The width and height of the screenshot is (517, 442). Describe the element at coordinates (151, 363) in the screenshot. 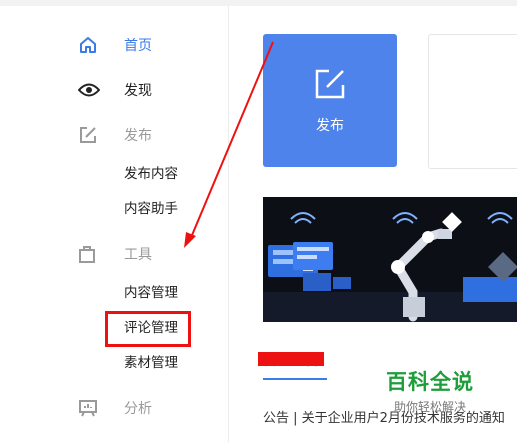

I see `sidebar-subitem-material-management: 素材管理` at that location.